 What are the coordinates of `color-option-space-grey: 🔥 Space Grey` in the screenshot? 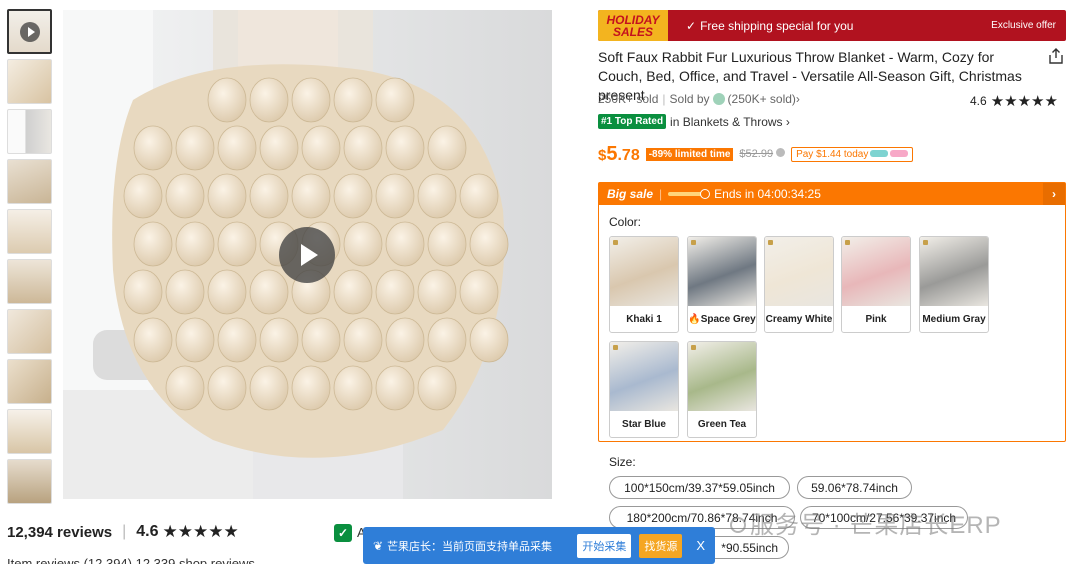 It's located at (722, 284).